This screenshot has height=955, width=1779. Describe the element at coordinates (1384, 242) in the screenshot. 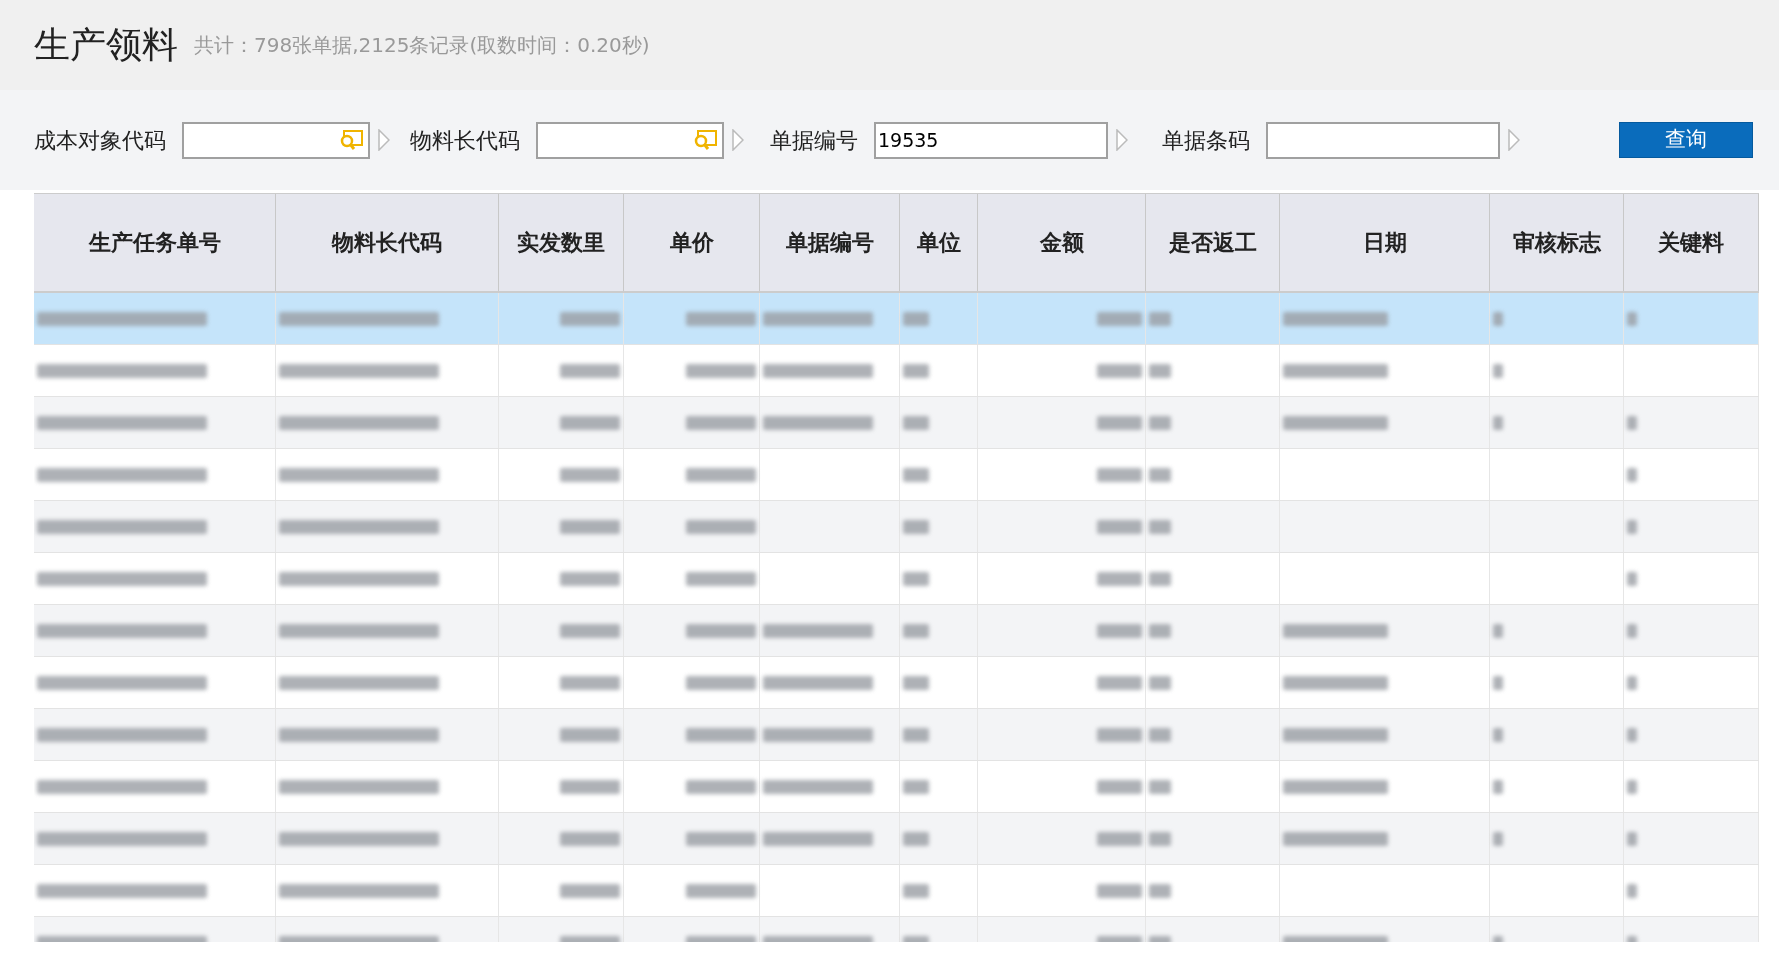

I see `column-header: 日期` at that location.